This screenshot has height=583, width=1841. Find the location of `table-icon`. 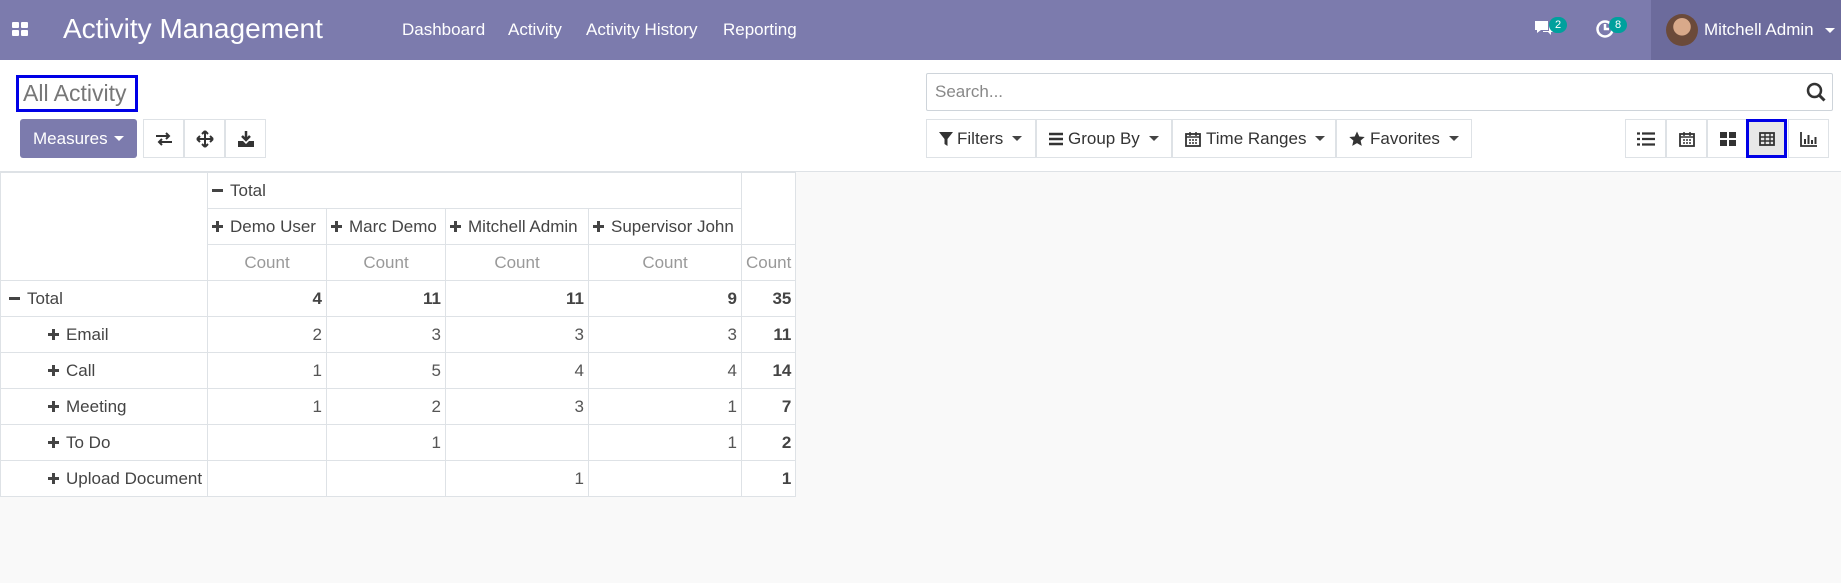

table-icon is located at coordinates (1766, 138).